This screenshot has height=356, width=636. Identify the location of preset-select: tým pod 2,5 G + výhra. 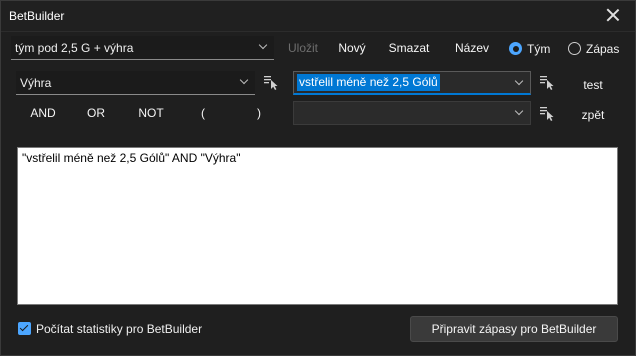
(142, 48).